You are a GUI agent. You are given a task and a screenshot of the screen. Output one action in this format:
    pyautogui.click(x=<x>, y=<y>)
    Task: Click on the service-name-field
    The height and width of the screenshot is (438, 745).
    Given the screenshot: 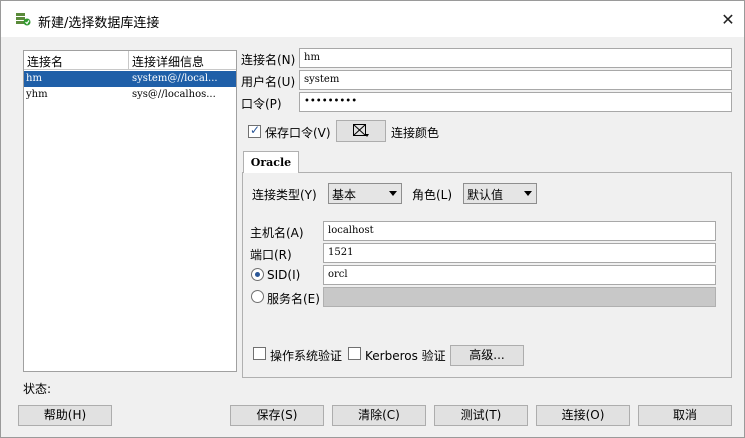 What is the action you would take?
    pyautogui.click(x=519, y=297)
    